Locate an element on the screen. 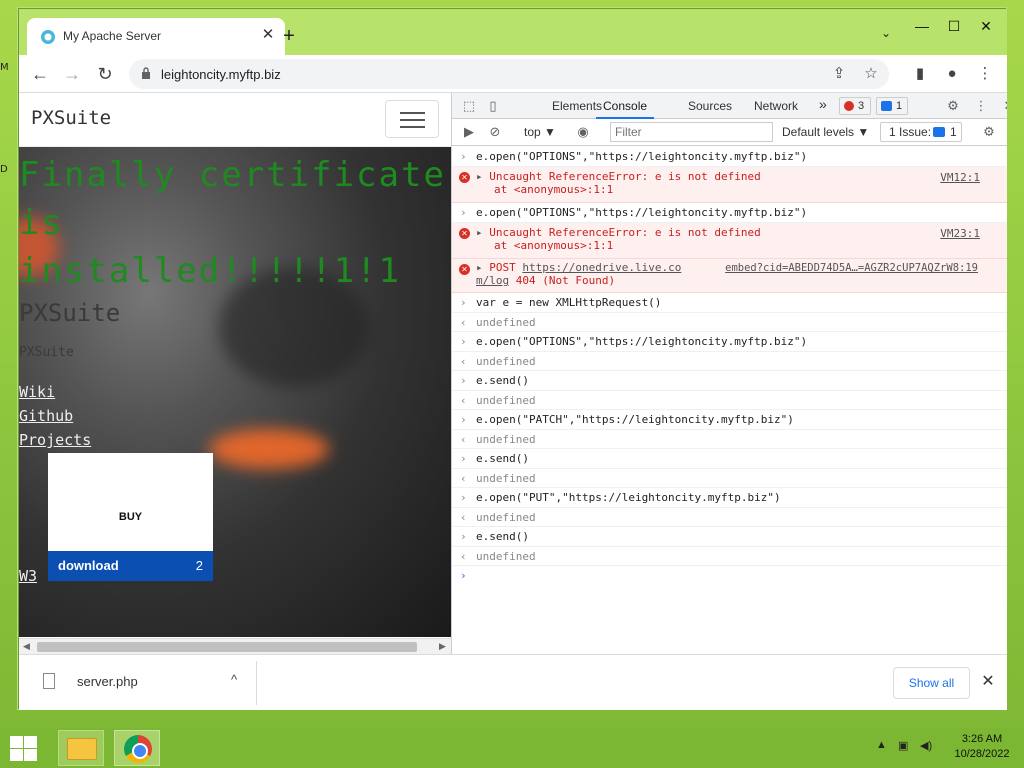  error-icon: ✕ is located at coordinates (464, 177).